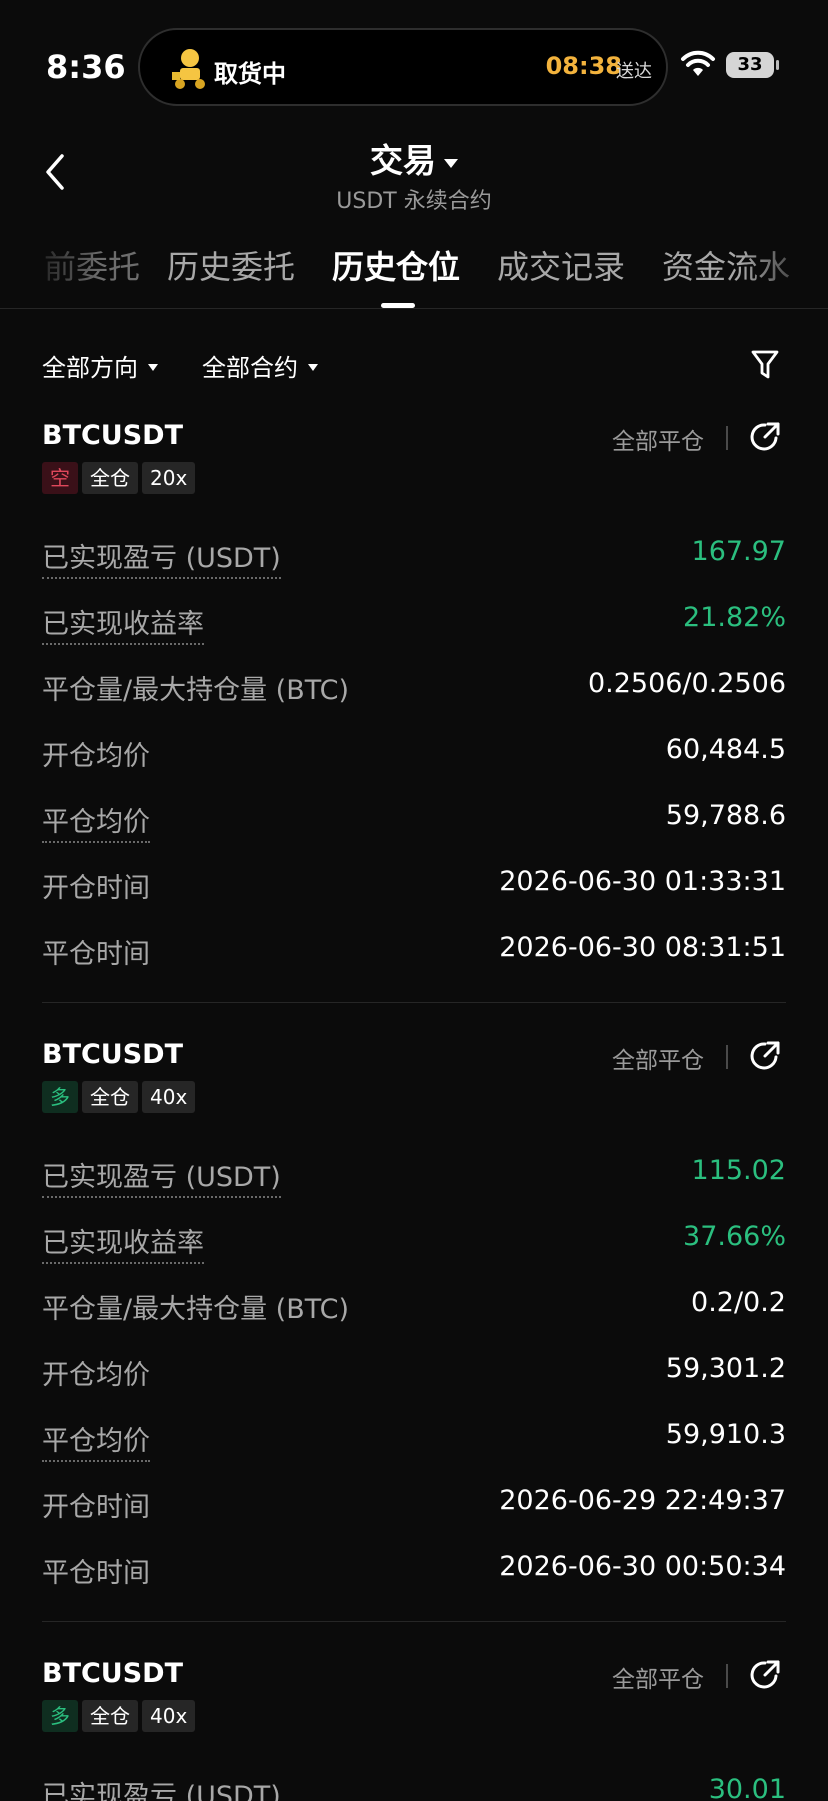 Image resolution: width=828 pixels, height=1801 pixels. Describe the element at coordinates (414, 557) in the screenshot. I see `realized-pnl-row: 已实现盈亏 (USDT) 167.97` at that location.